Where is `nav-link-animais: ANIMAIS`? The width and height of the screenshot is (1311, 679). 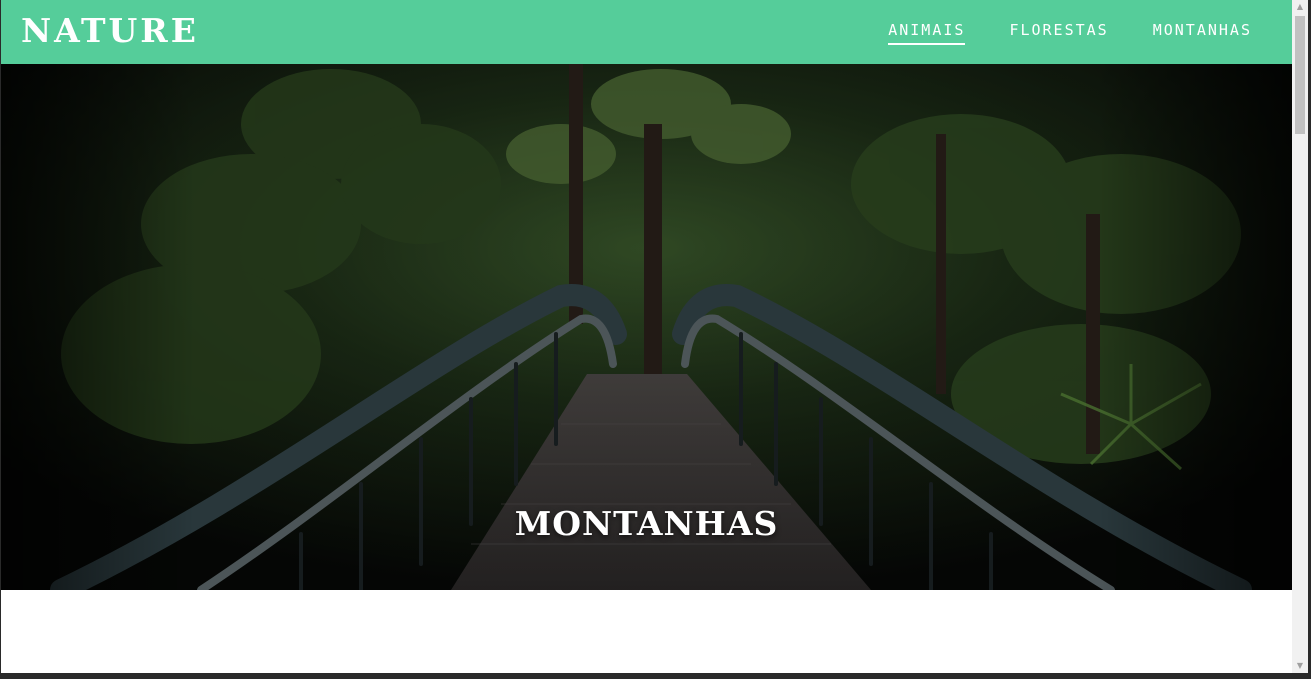
nav-link-animais: ANIMAIS is located at coordinates (927, 32).